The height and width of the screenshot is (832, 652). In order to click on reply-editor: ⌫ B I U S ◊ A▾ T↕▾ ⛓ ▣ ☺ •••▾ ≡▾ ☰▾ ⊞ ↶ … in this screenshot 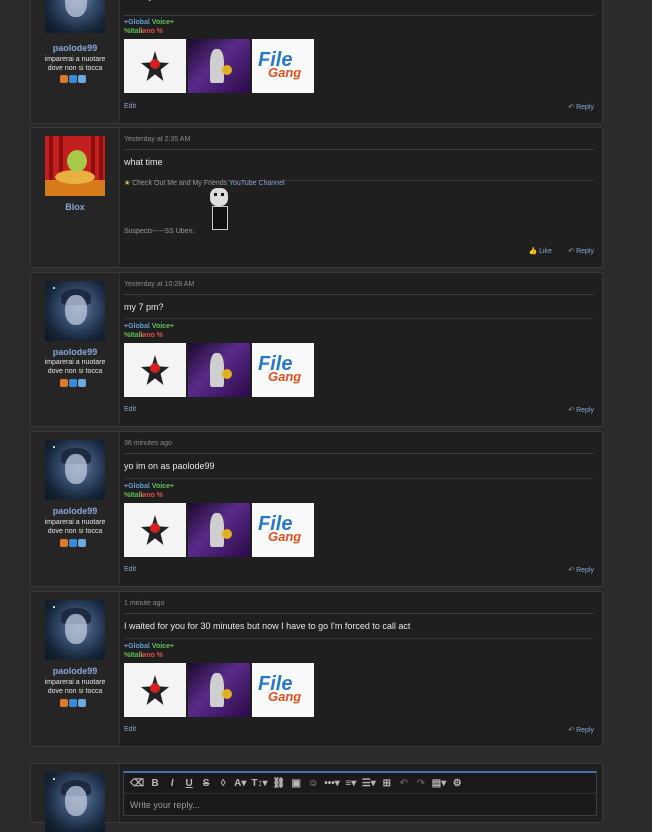, I will do `click(360, 793)`.